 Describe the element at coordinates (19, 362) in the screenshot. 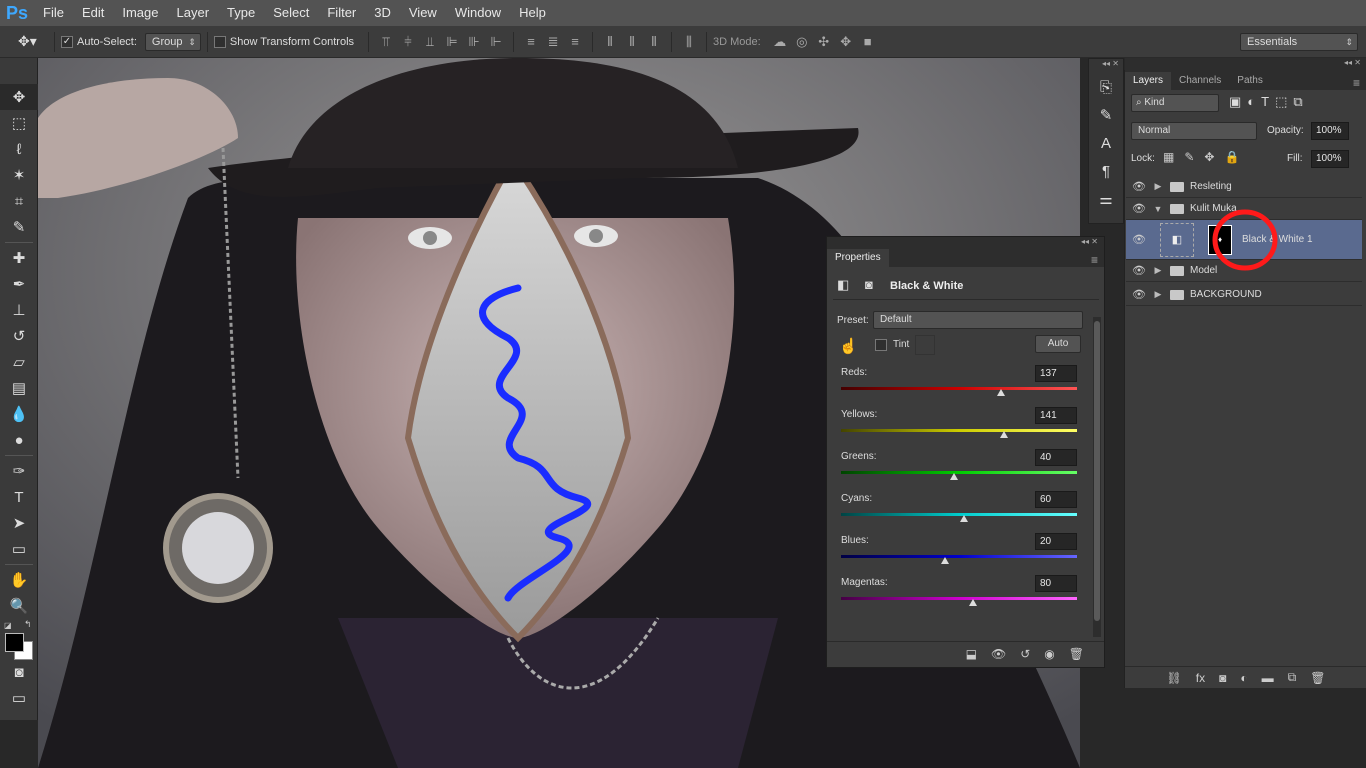

I see `eraser-tool-icon: ▱` at that location.